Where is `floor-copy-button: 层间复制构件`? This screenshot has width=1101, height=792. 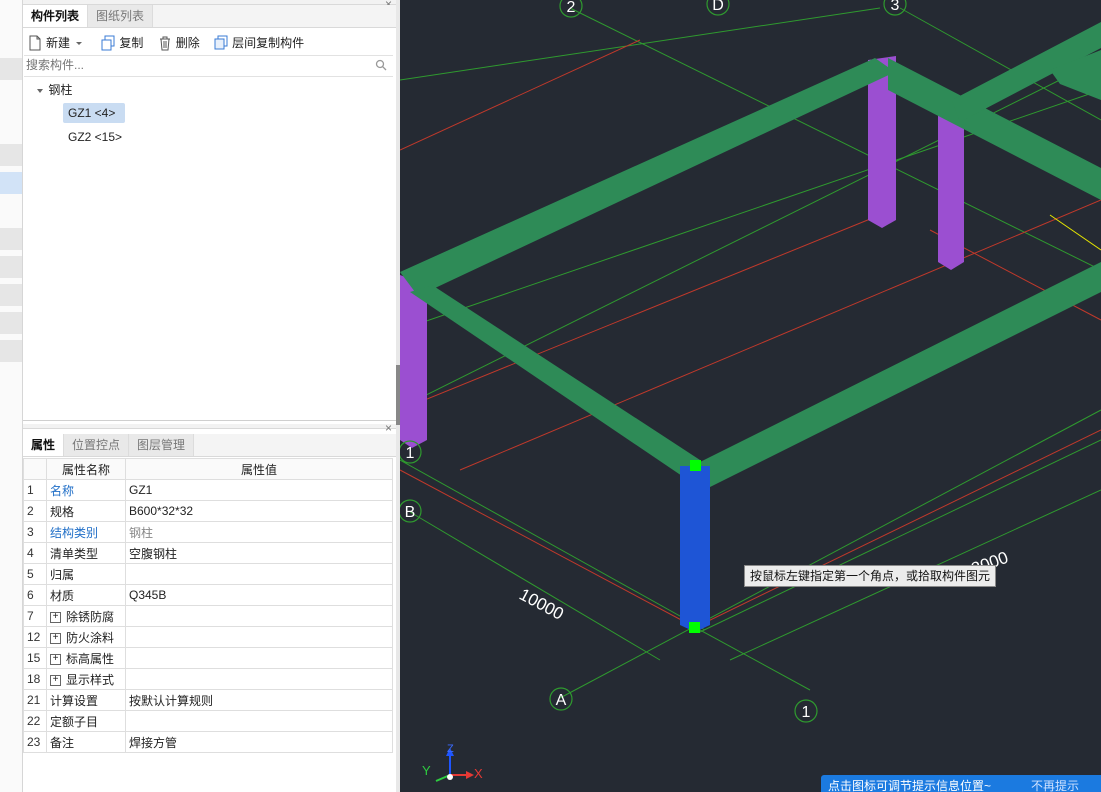 floor-copy-button: 层间复制构件 is located at coordinates (258, 43).